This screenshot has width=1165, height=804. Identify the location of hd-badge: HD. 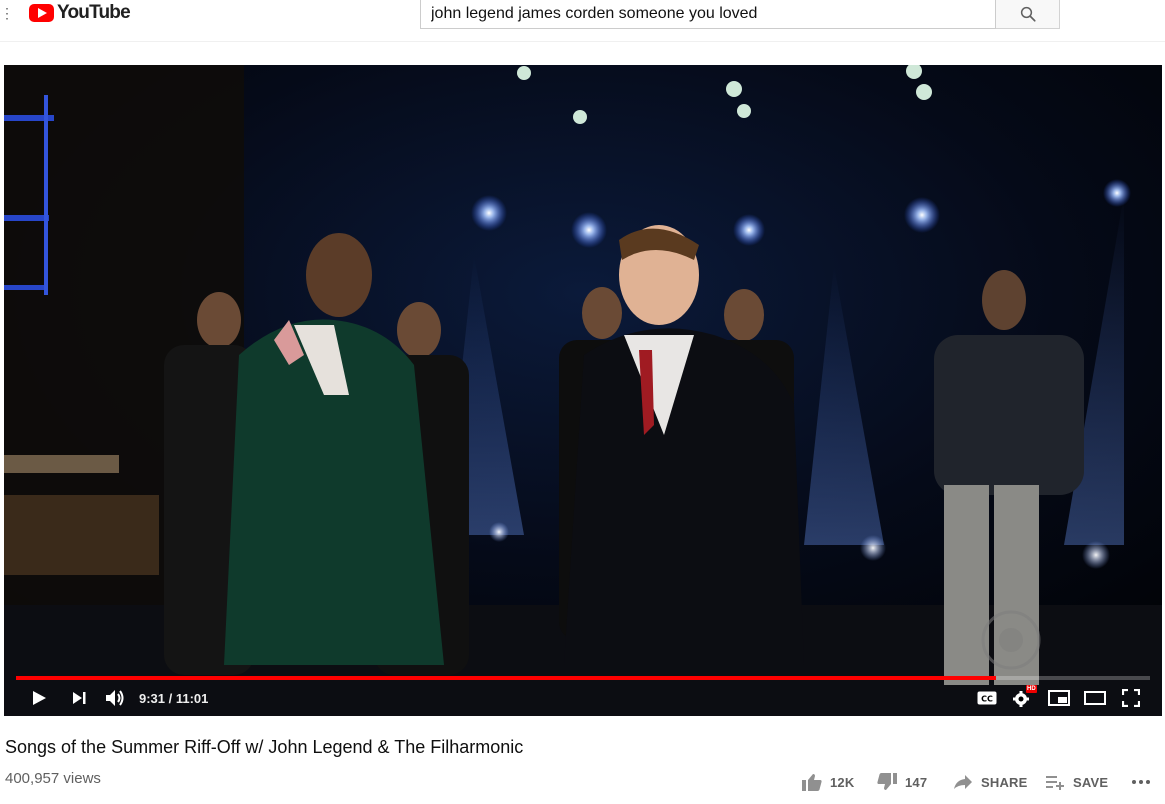
(1031, 689).